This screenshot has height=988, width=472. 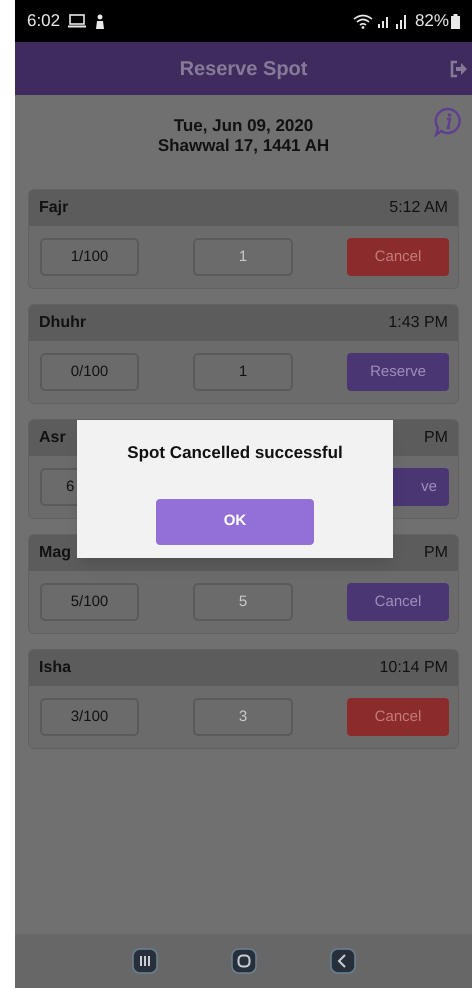 What do you see at coordinates (243, 372) in the screenshot?
I see `spots-input-field: 1` at bounding box center [243, 372].